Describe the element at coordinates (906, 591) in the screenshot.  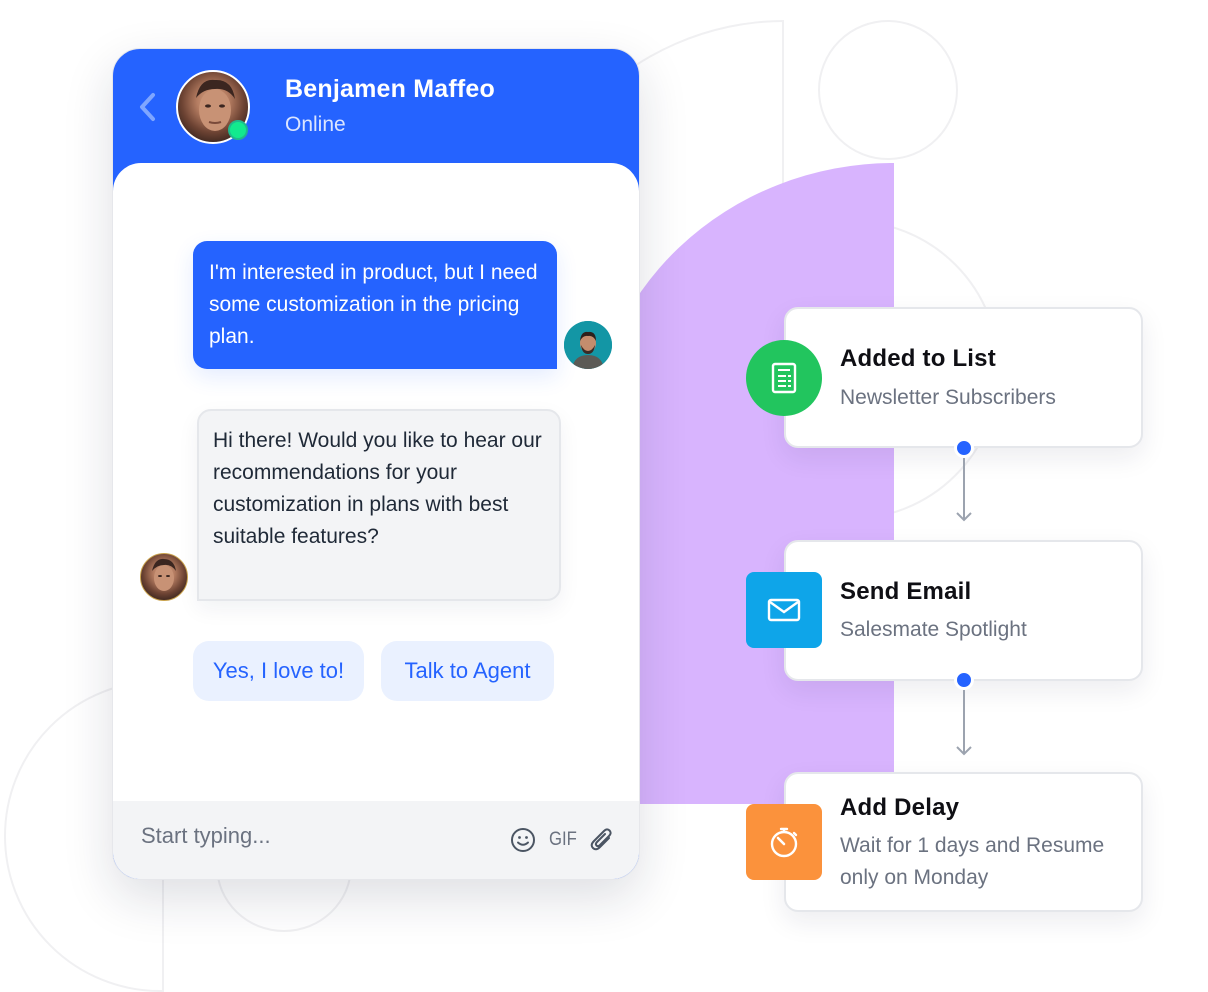
I see `step-title: Send Email` at that location.